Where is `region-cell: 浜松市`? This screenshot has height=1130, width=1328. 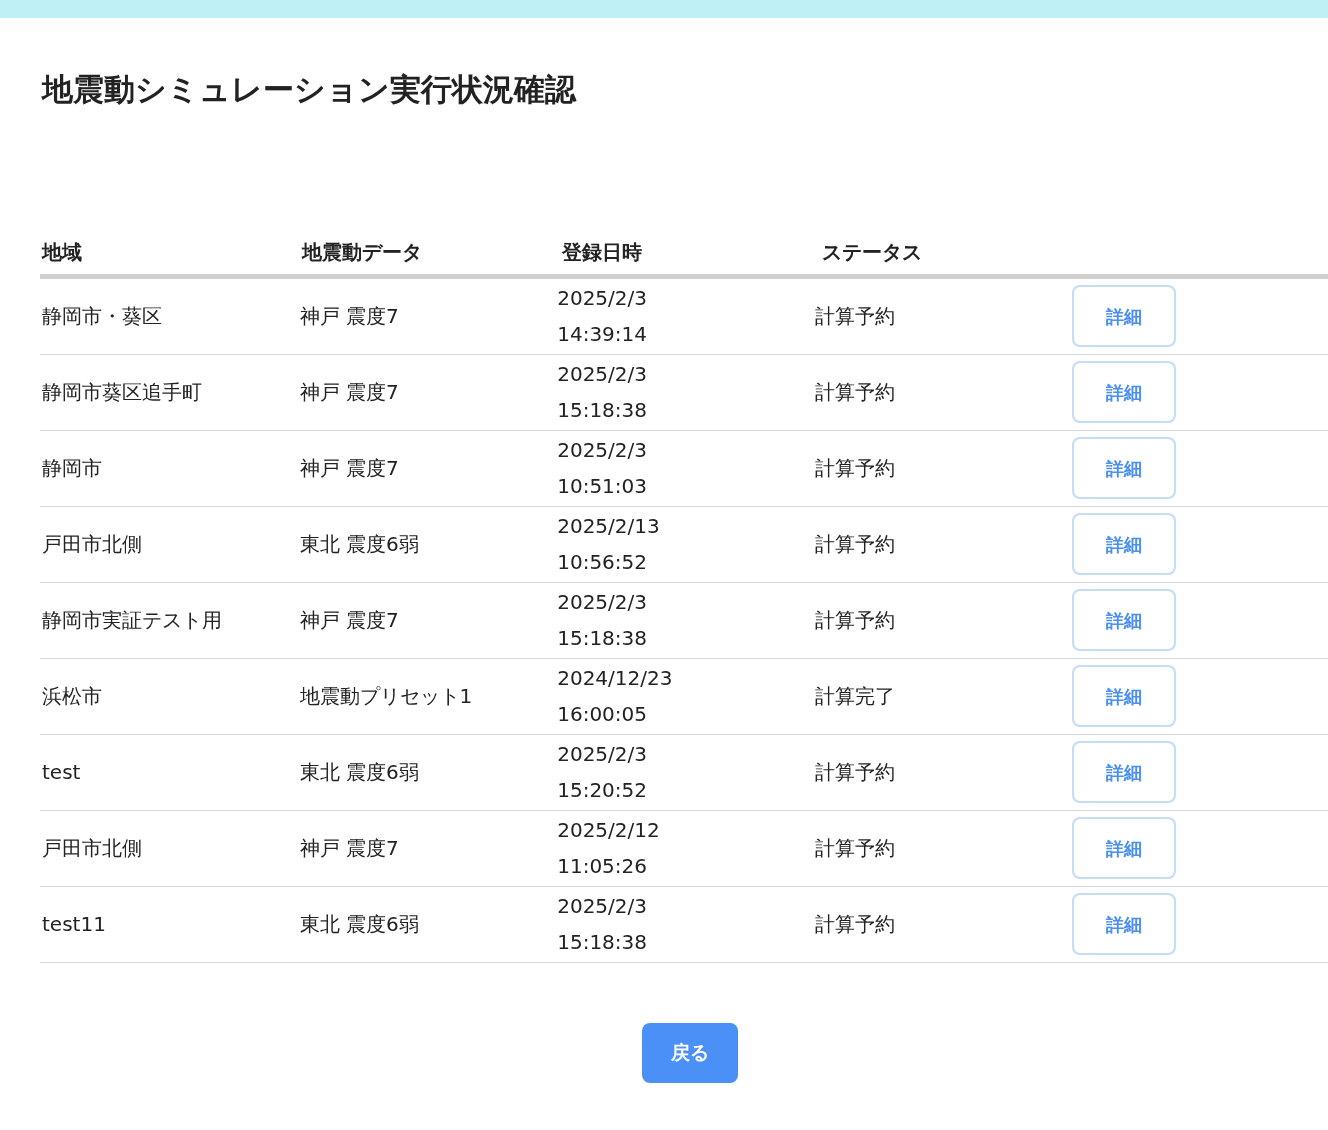
region-cell: 浜松市 is located at coordinates (72, 696).